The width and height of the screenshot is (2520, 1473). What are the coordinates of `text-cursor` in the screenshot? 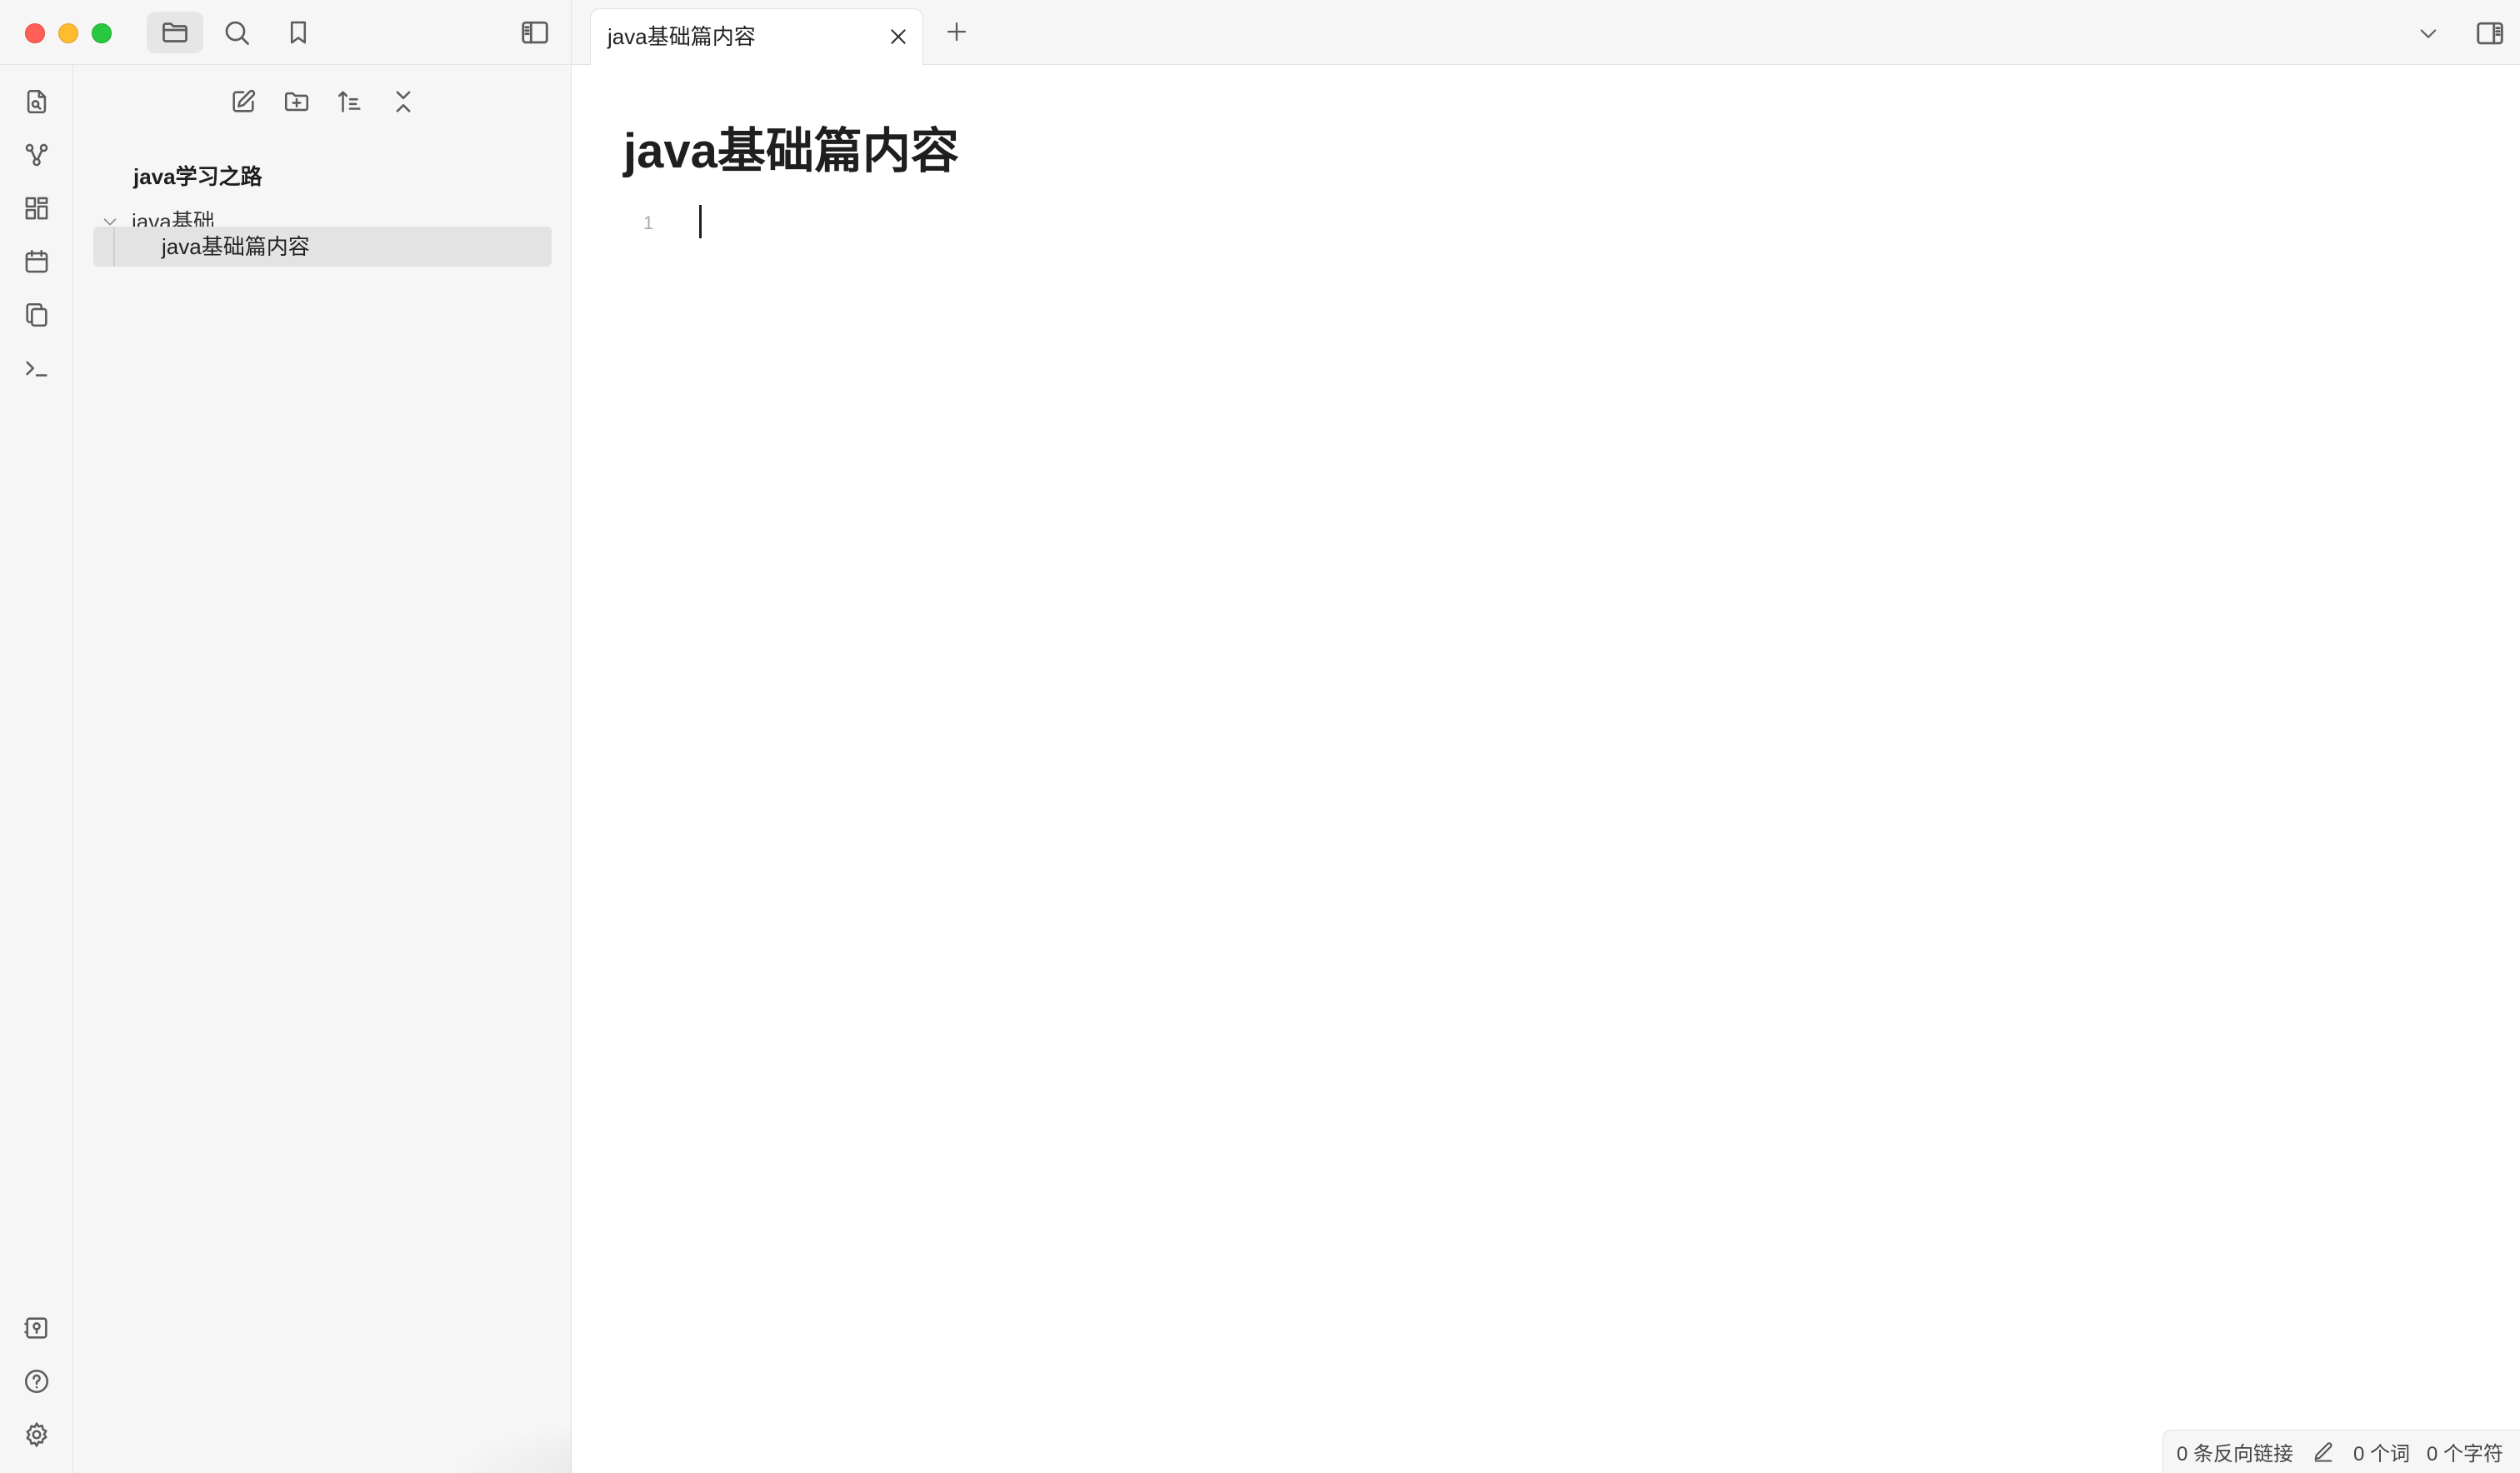 It's located at (700, 222).